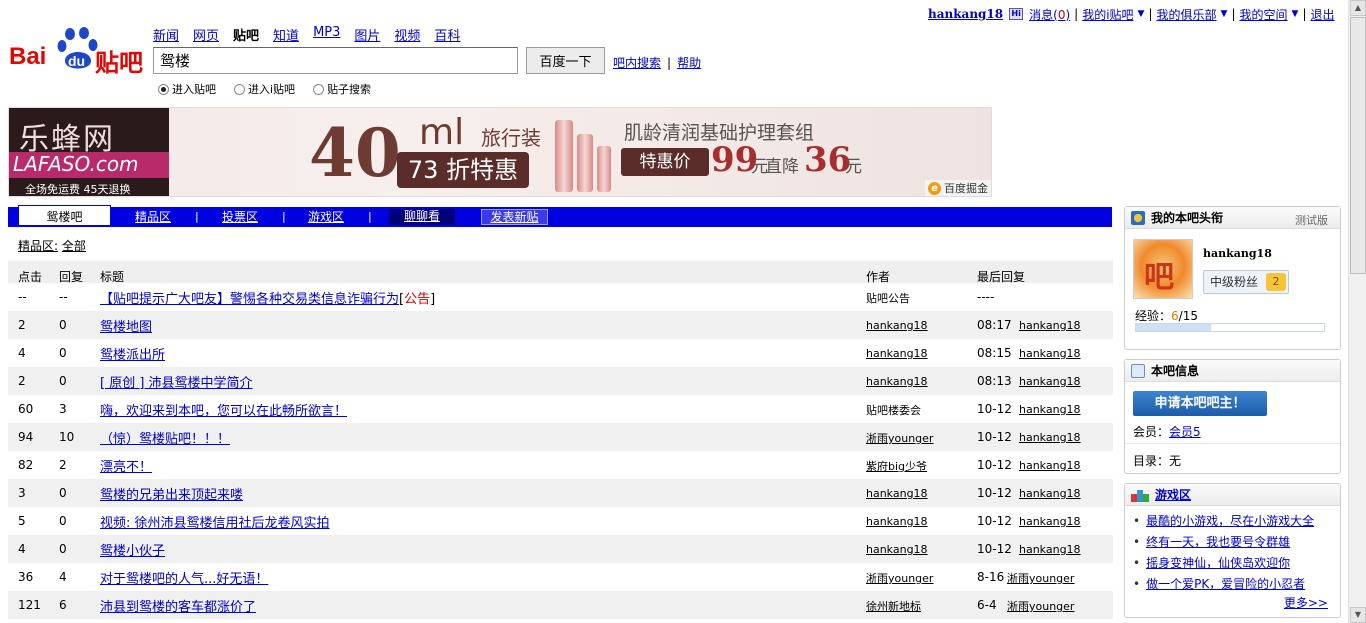 The image size is (1366, 623). I want to click on radio-checked-icon, so click(163, 89).